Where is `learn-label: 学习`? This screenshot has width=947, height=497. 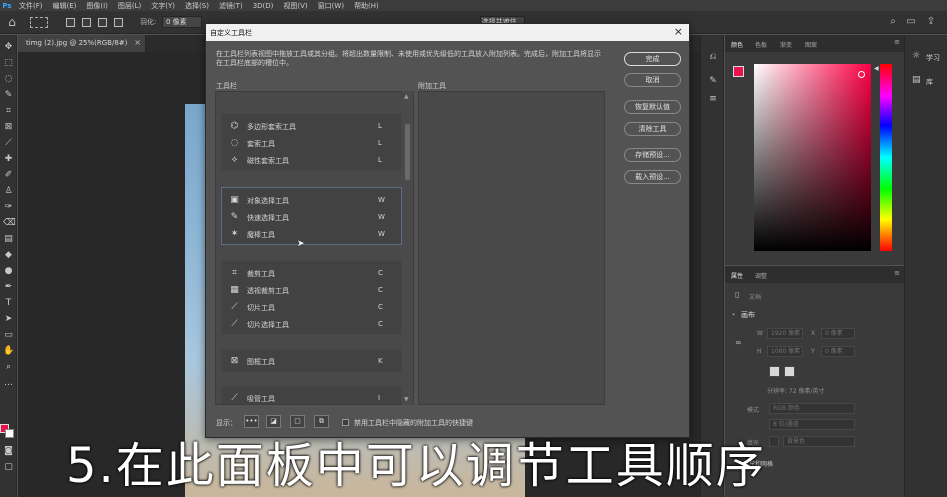
learn-label: 学习 is located at coordinates (933, 58).